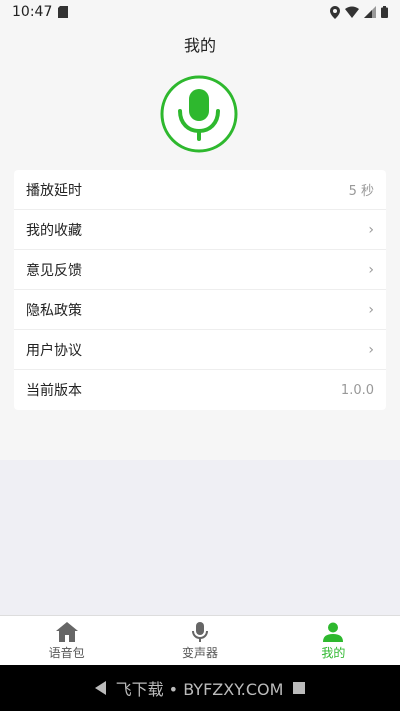 The width and height of the screenshot is (400, 711). What do you see at coordinates (54, 391) in the screenshot?
I see `setting-label: 当前版本` at bounding box center [54, 391].